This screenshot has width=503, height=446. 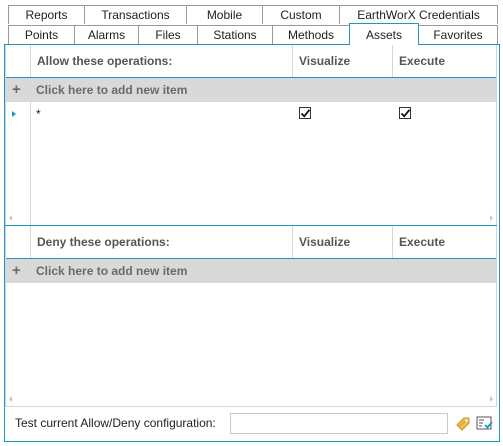 What do you see at coordinates (161, 61) in the screenshot?
I see `allow-operations-header: Allow these operations:` at bounding box center [161, 61].